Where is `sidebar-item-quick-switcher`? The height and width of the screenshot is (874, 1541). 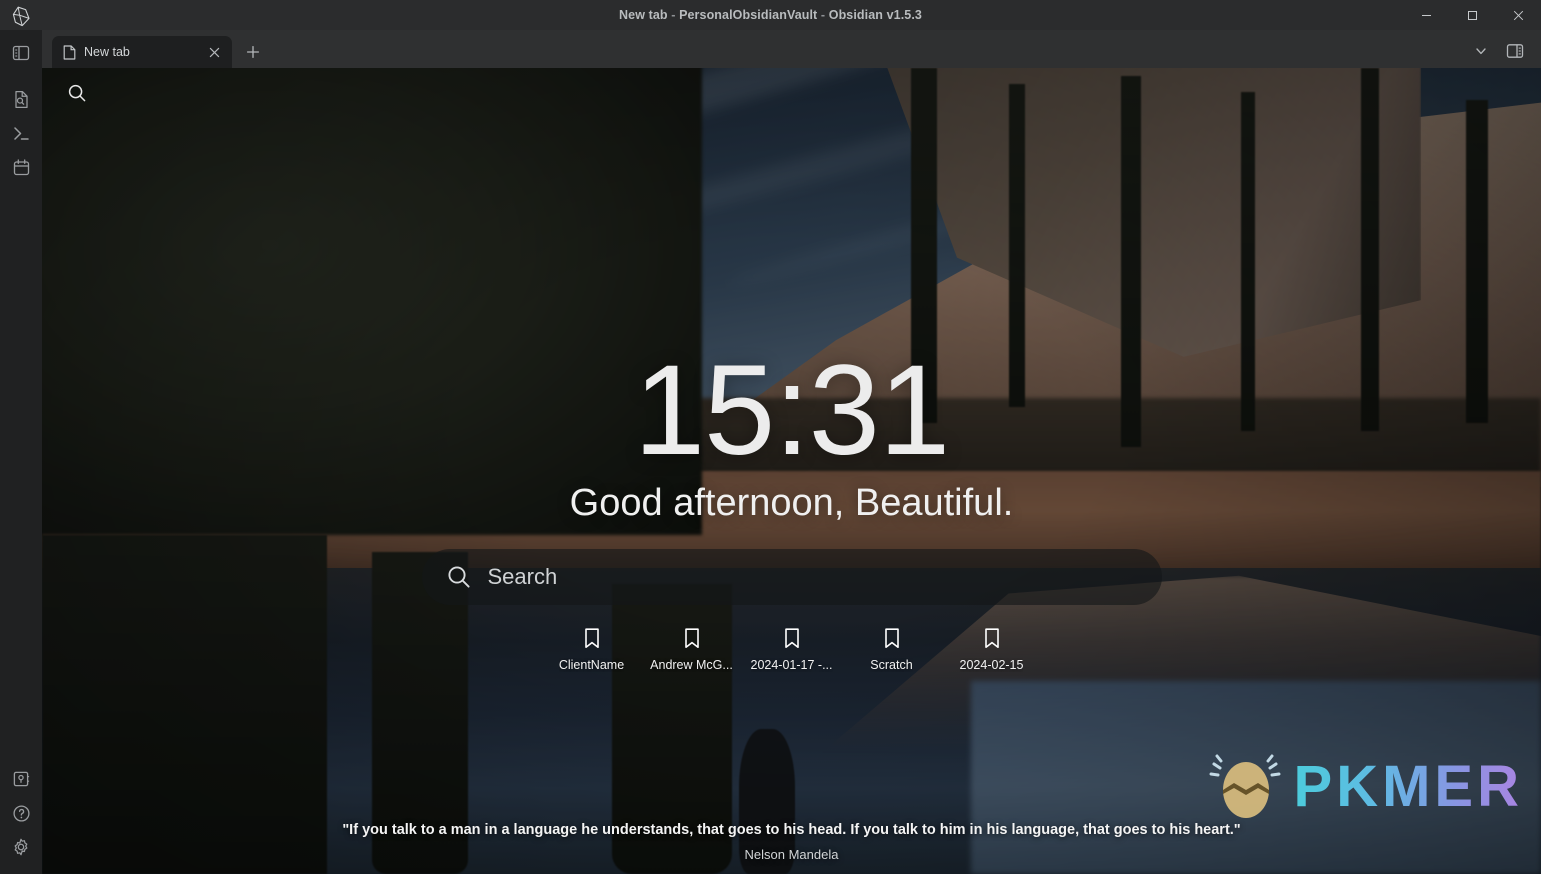
sidebar-item-quick-switcher is located at coordinates (21, 99).